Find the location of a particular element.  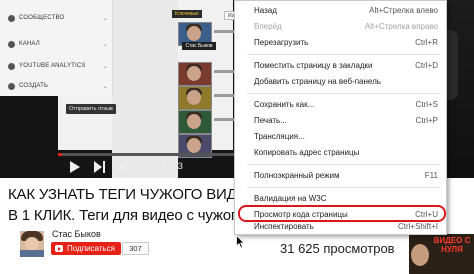

subscribe-button: Подписаться is located at coordinates (86, 248).